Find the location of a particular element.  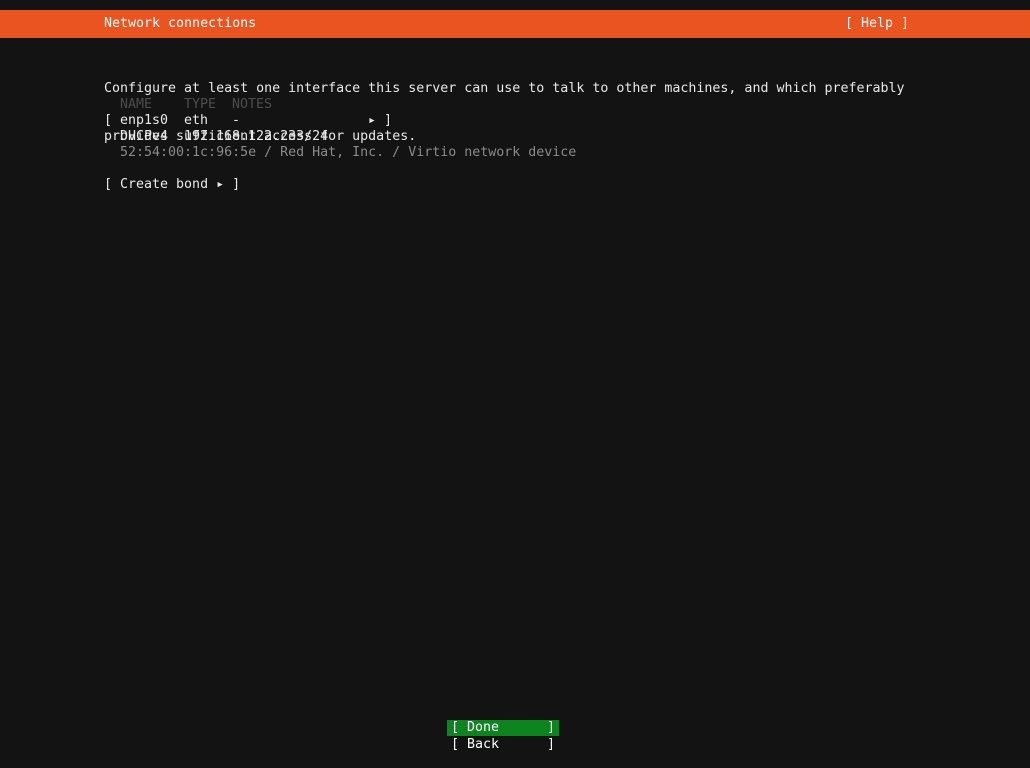

table-header-row: NAME TYPE NOTES is located at coordinates (254, 105).